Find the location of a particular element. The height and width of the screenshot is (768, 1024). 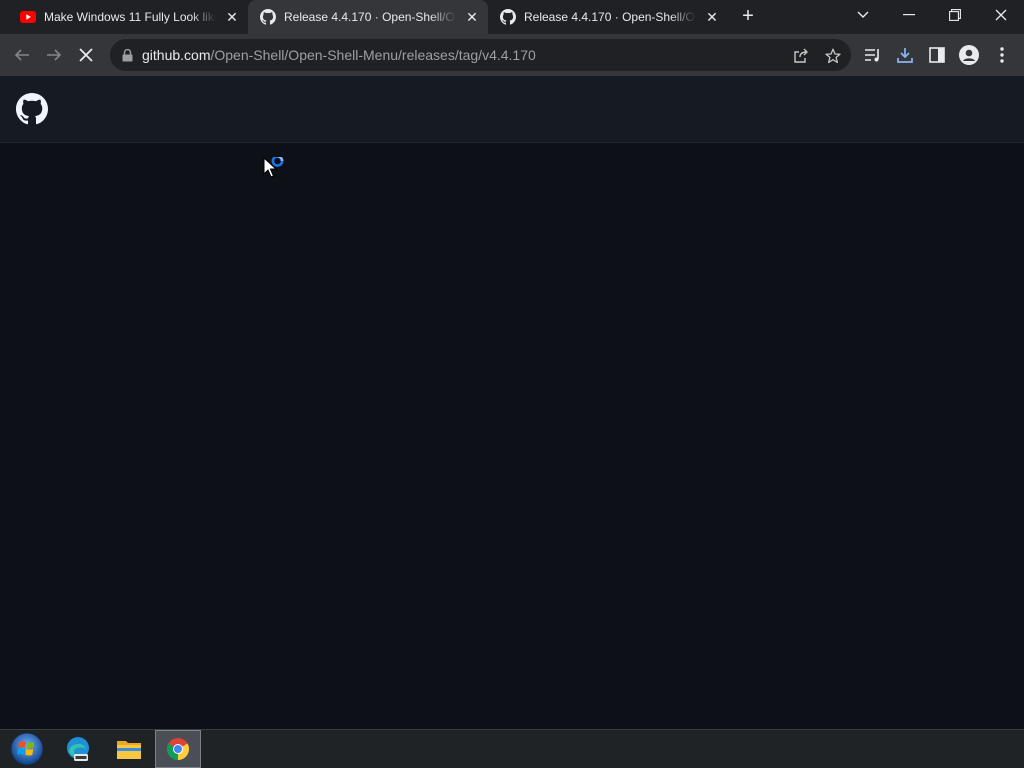

tab-github-release: Release 4.4.170 · Open-Shell/Op ✕ is located at coordinates (608, 17).